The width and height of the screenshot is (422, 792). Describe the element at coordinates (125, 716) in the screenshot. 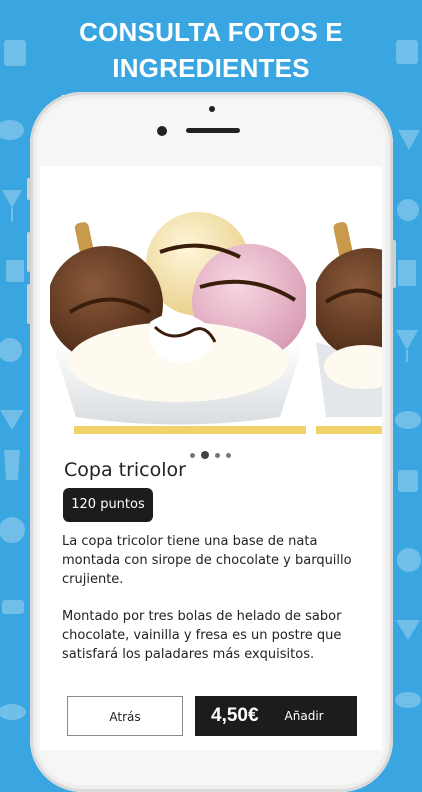

I see `back-button: Atrás` at that location.